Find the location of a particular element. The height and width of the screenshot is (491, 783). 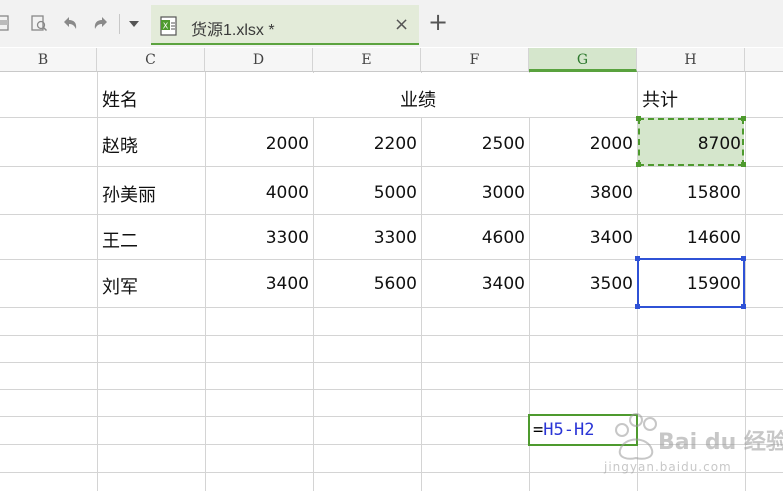

column-header-b: B is located at coordinates (48, 60).